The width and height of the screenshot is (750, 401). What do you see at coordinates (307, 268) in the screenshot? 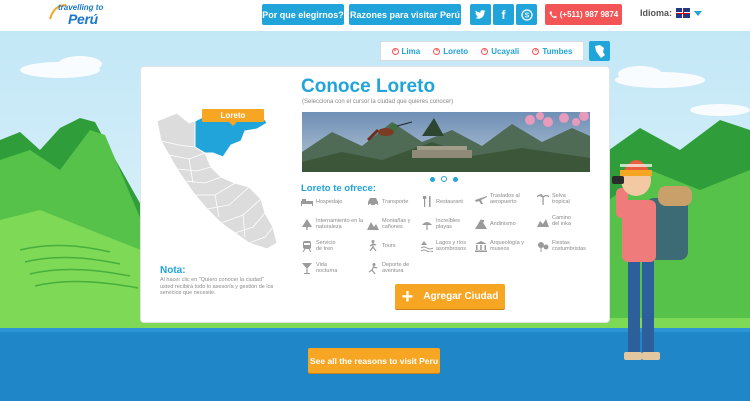
I see `nightlife-icon` at bounding box center [307, 268].